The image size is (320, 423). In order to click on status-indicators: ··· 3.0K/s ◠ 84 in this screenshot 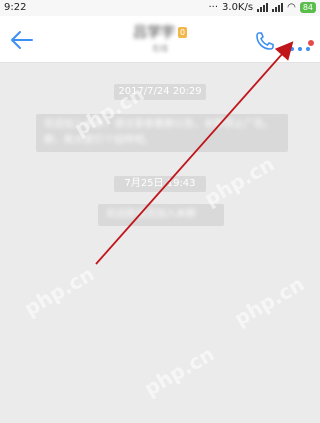, I will do `click(262, 7)`.